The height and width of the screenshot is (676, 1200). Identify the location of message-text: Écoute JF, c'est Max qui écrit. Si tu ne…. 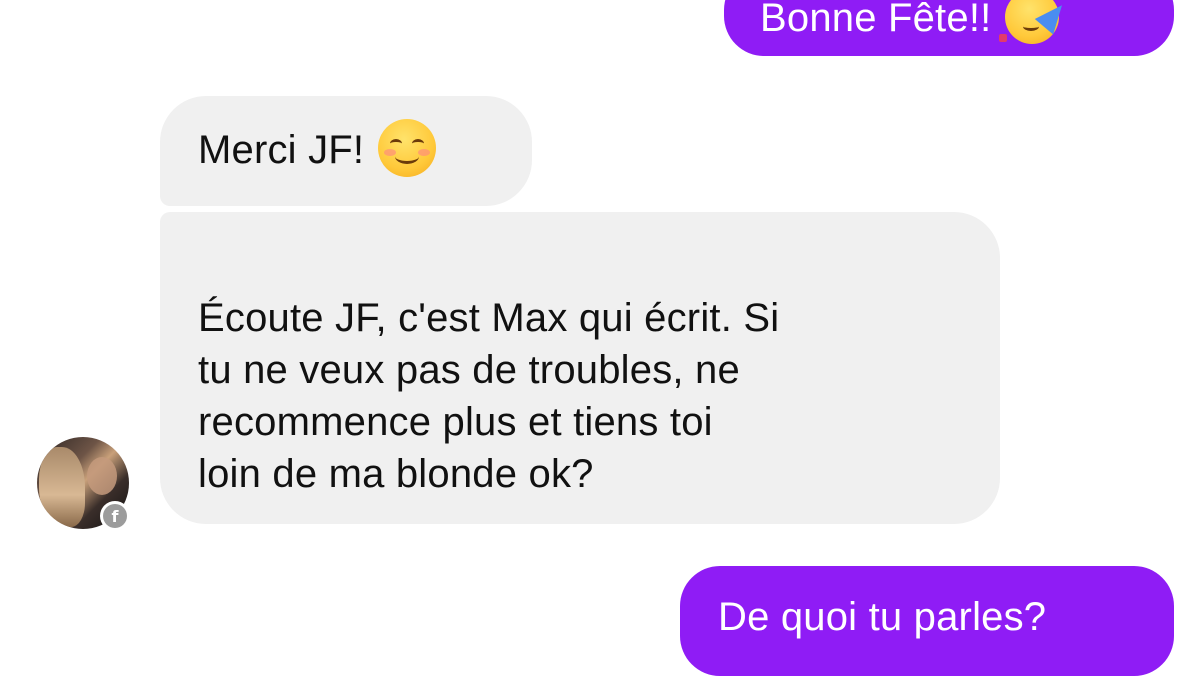
(489, 396).